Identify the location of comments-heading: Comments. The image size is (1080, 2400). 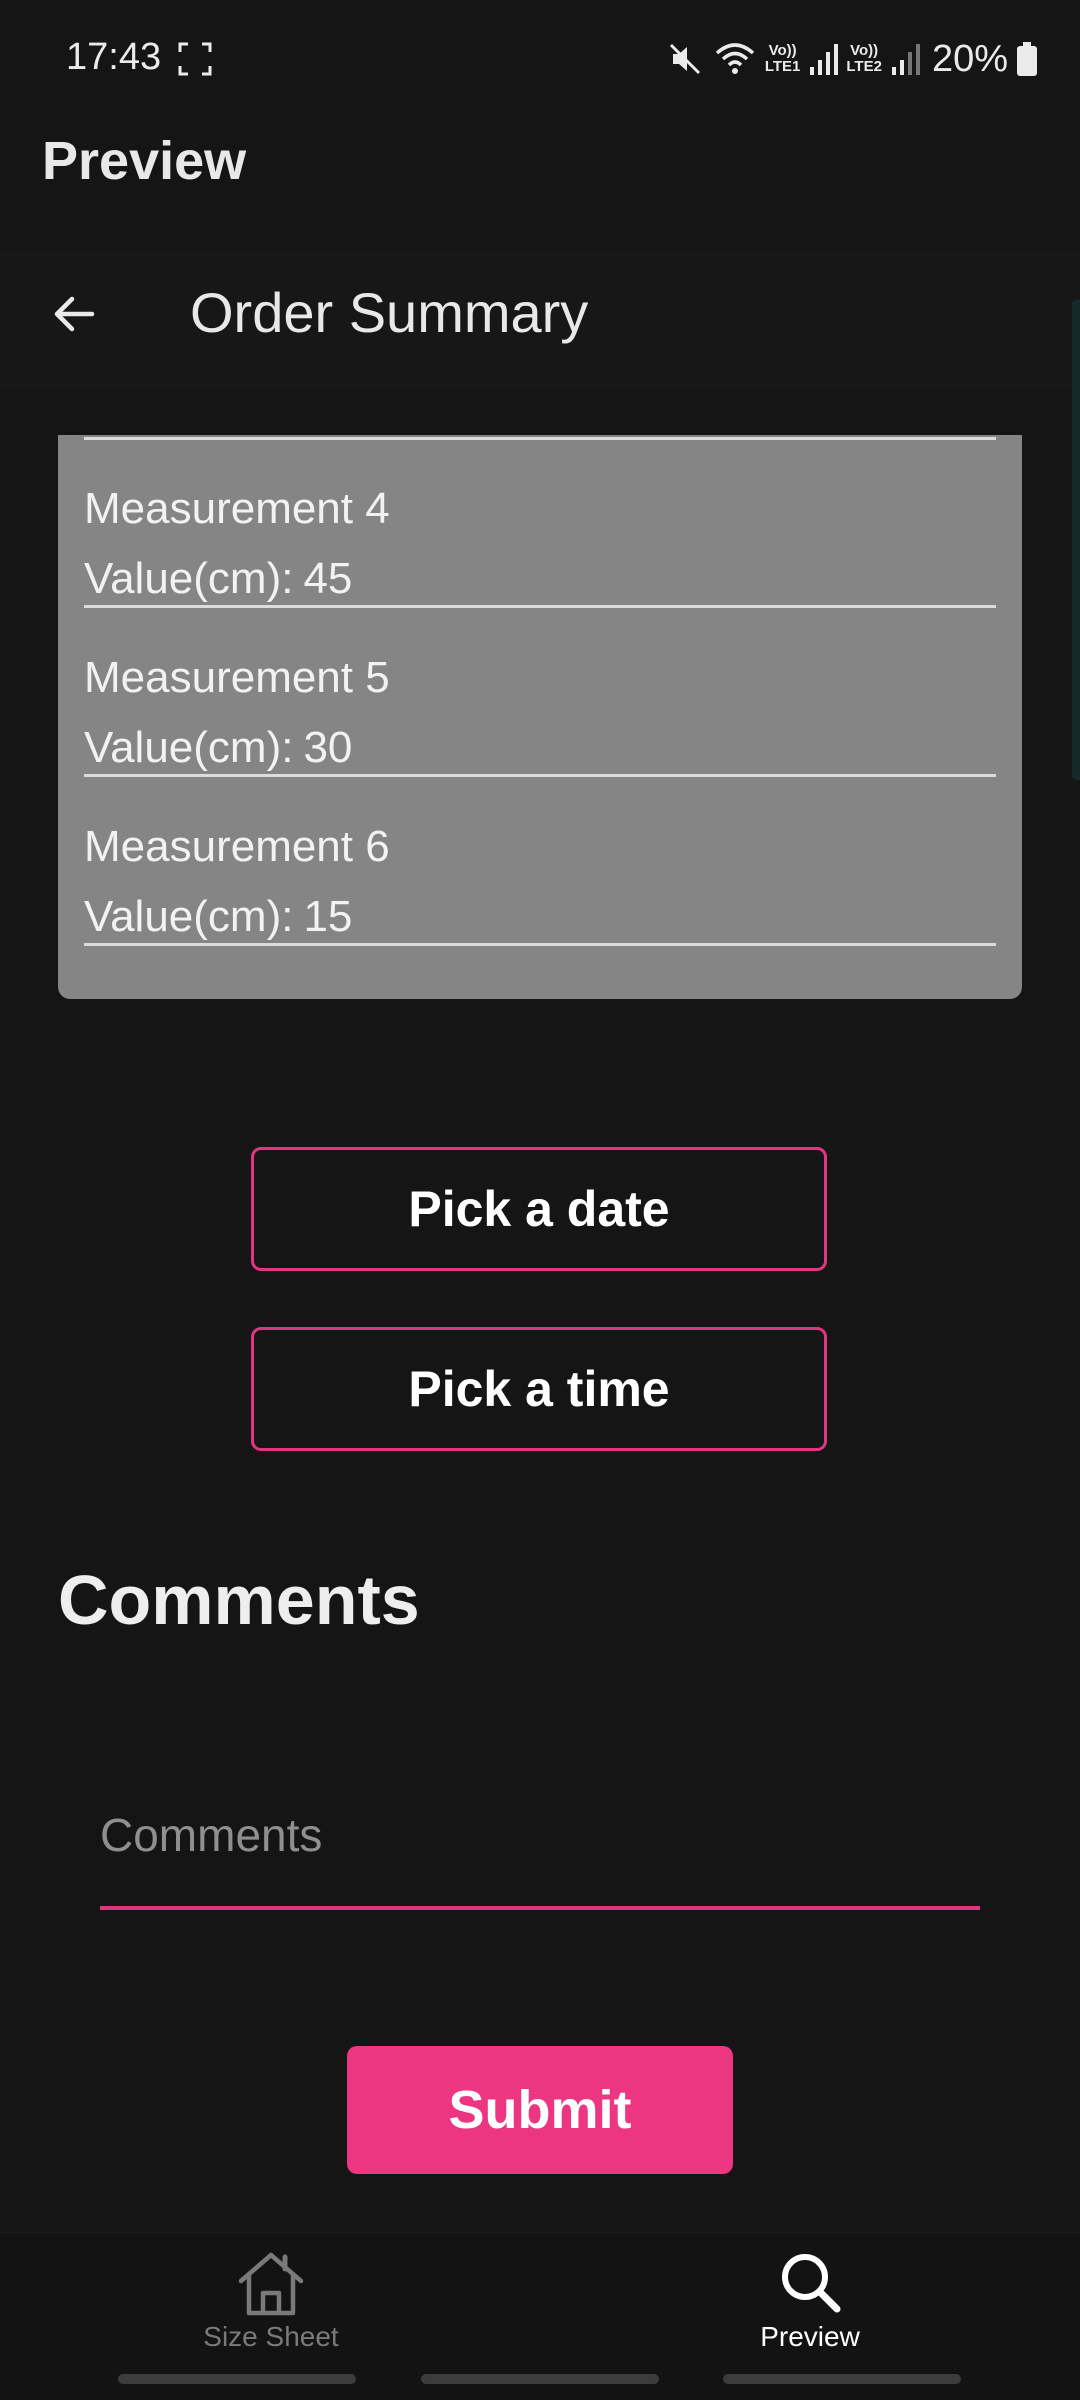
(239, 1600).